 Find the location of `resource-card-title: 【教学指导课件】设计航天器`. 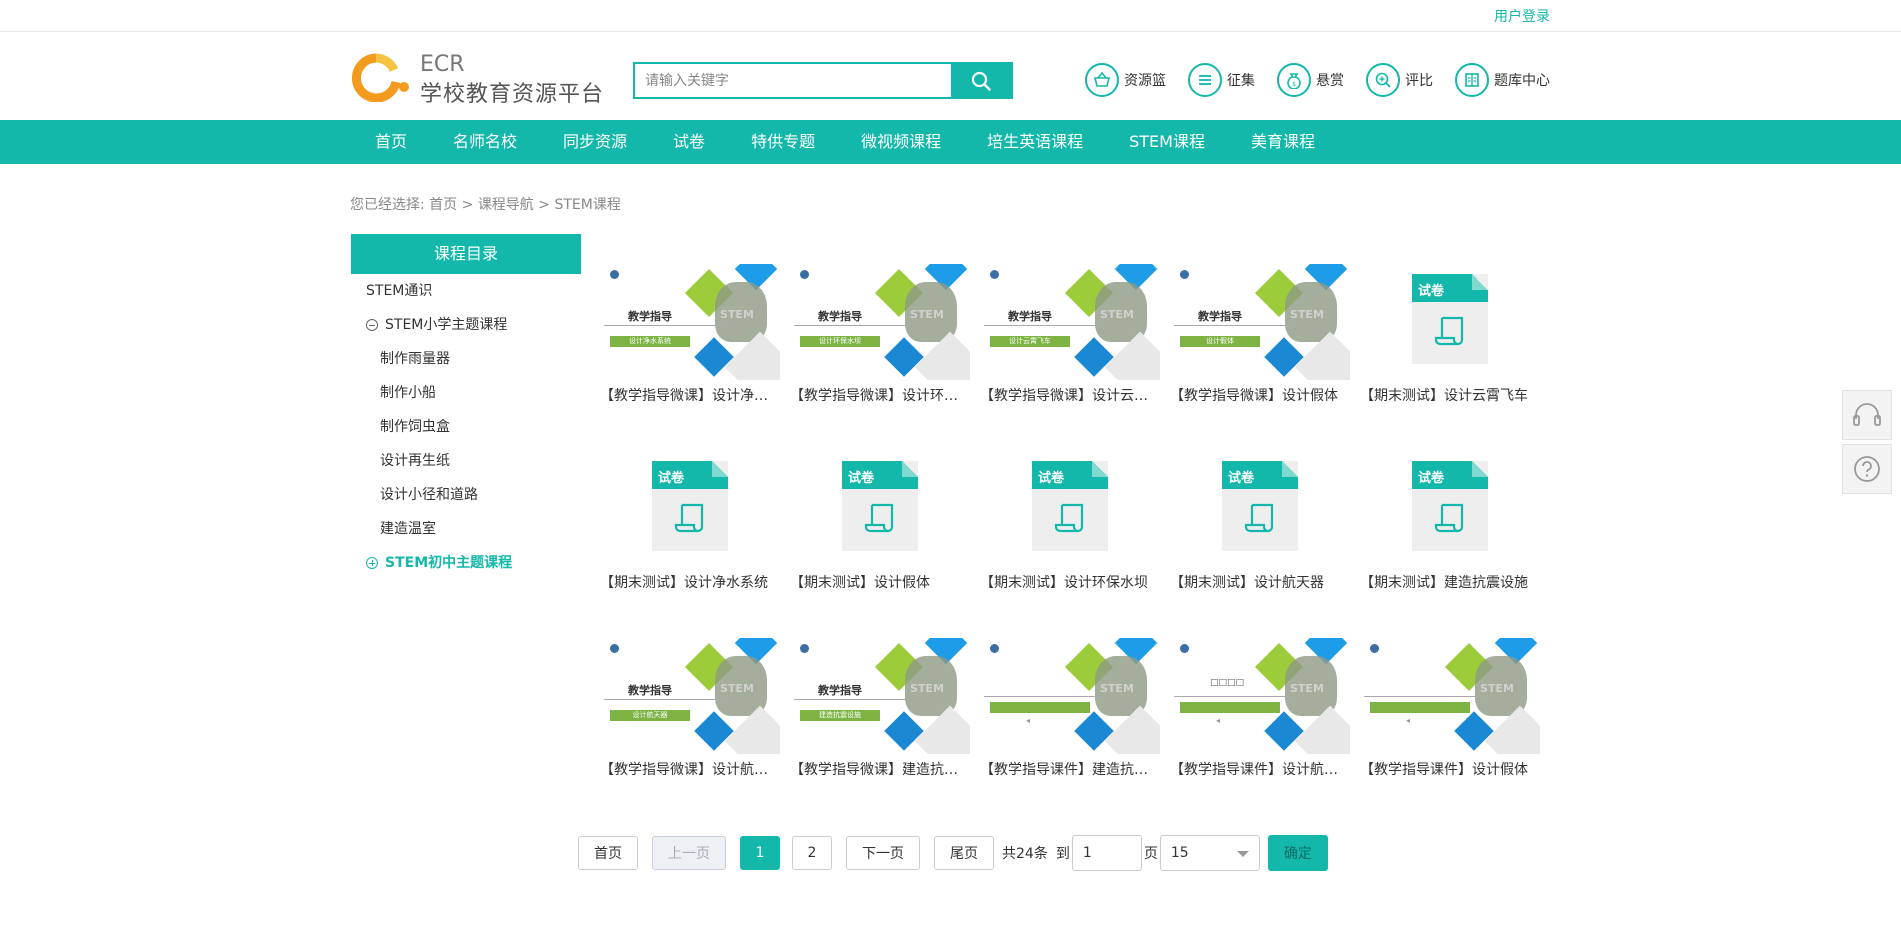

resource-card-title: 【教学指导课件】设计航天器 is located at coordinates (1259, 769).